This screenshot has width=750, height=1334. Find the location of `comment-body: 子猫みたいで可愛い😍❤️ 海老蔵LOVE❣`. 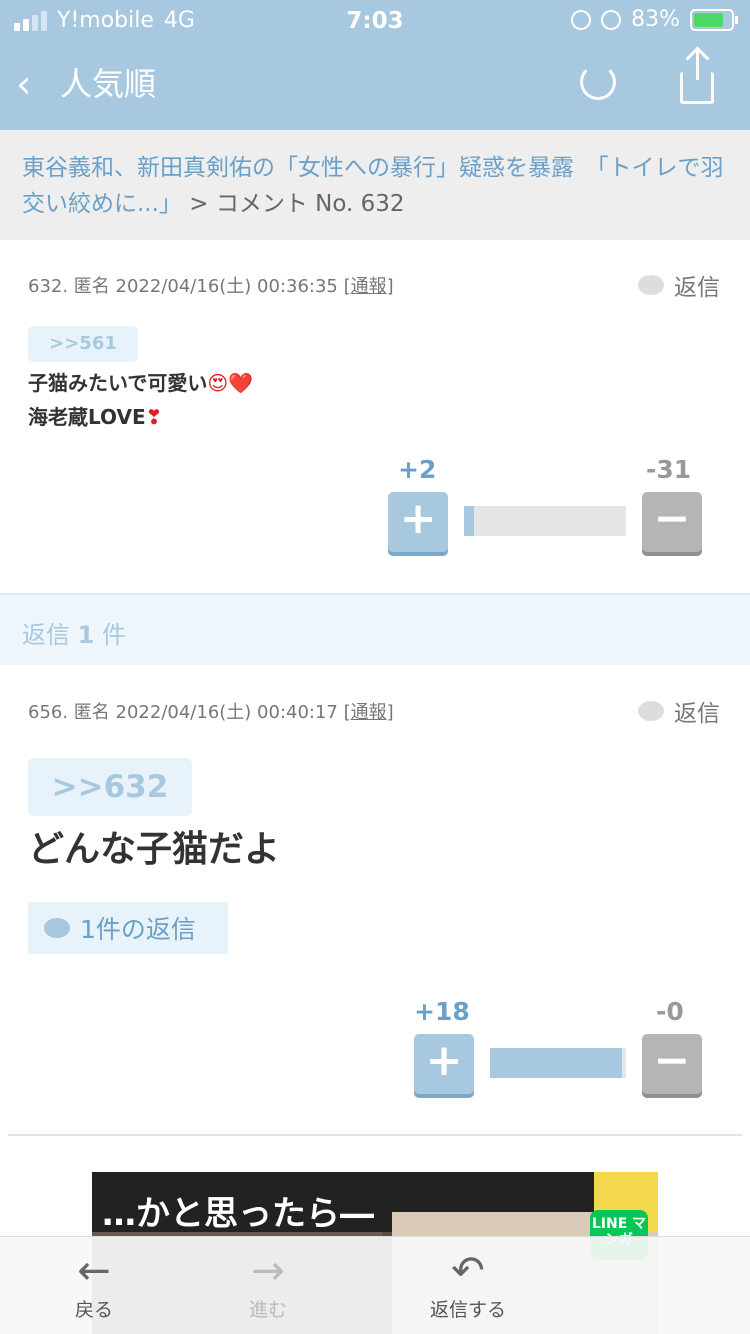

comment-body: 子猫みたいで可愛い😍❤️ 海老蔵LOVE❣ is located at coordinates (140, 400).